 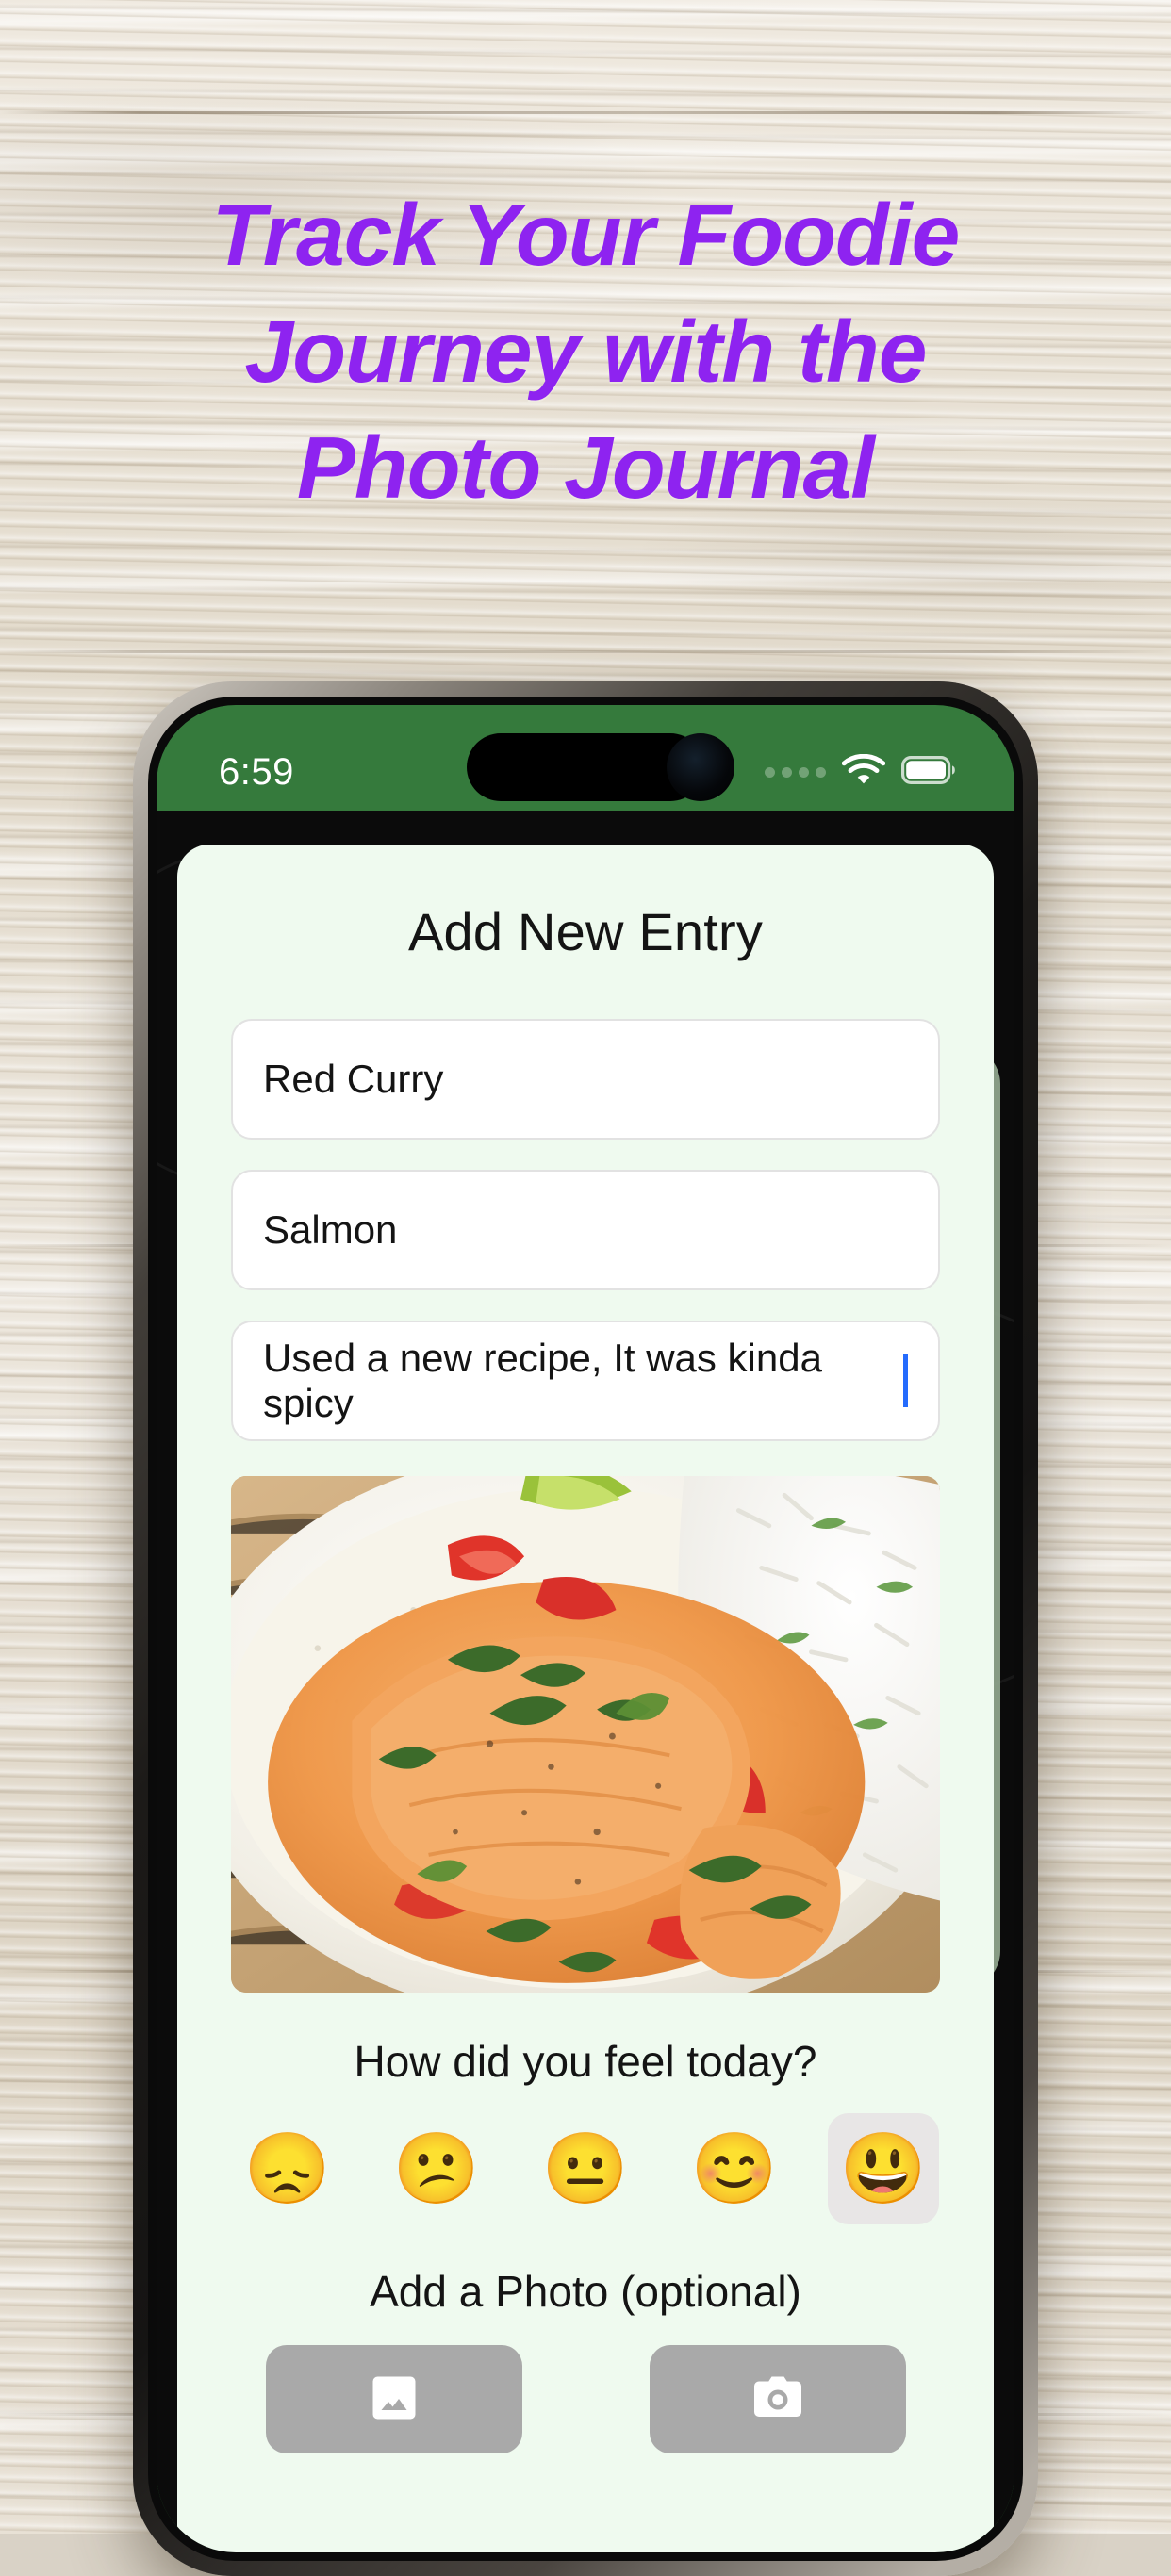 I want to click on text-caret, so click(x=905, y=1380).